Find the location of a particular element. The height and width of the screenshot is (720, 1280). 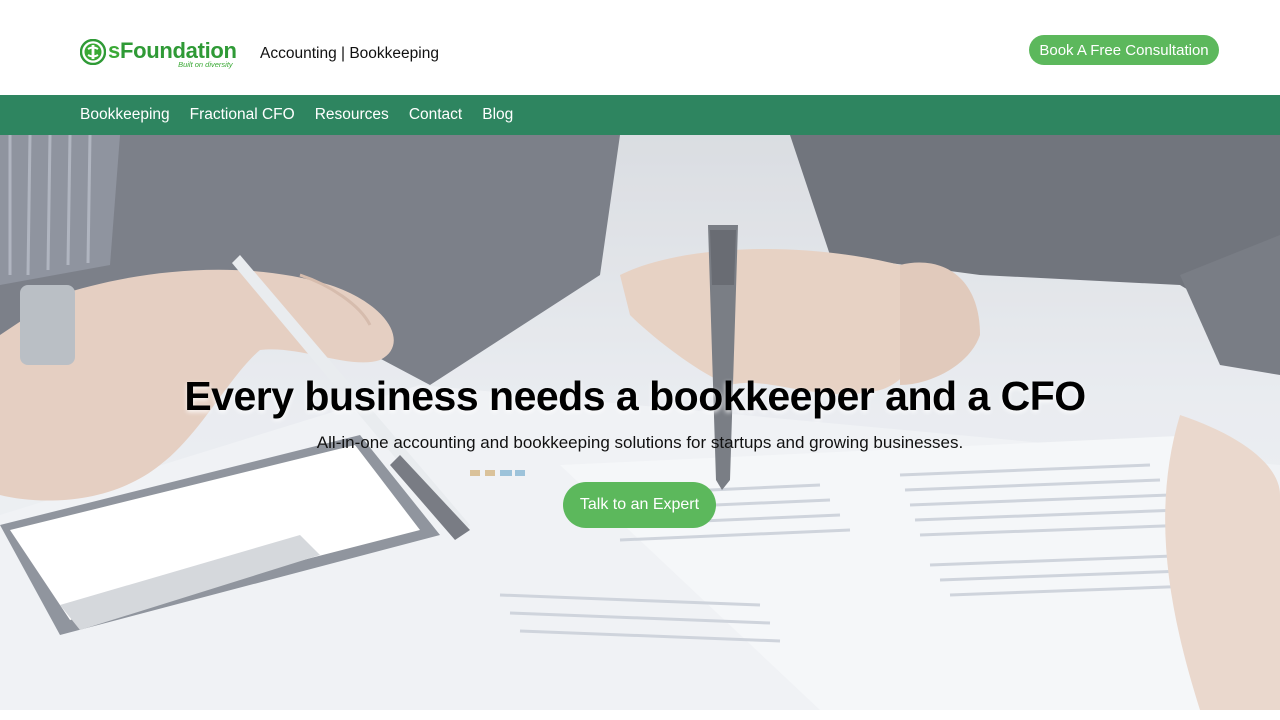

site-tagline: Accounting | Bookkeeping is located at coordinates (349, 53).